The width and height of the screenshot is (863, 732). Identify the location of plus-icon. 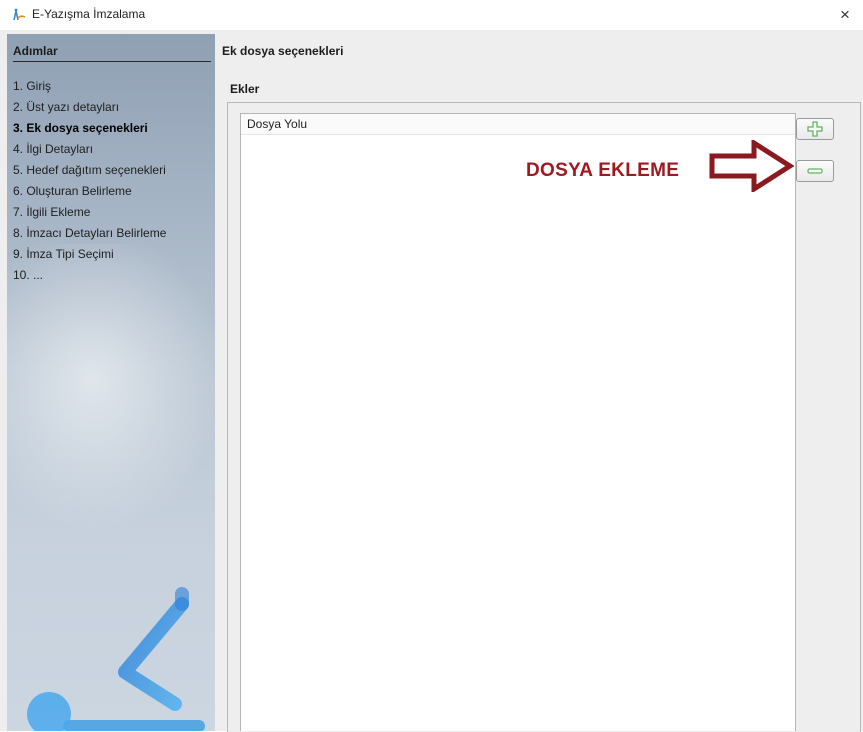
(815, 129).